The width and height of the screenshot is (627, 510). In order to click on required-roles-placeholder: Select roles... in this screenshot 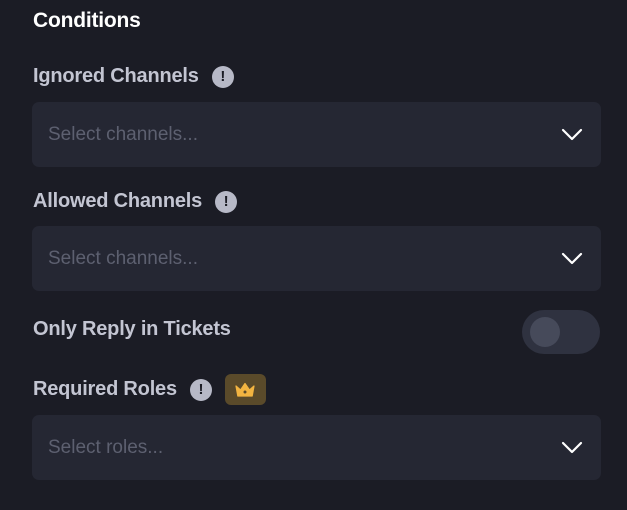, I will do `click(106, 447)`.